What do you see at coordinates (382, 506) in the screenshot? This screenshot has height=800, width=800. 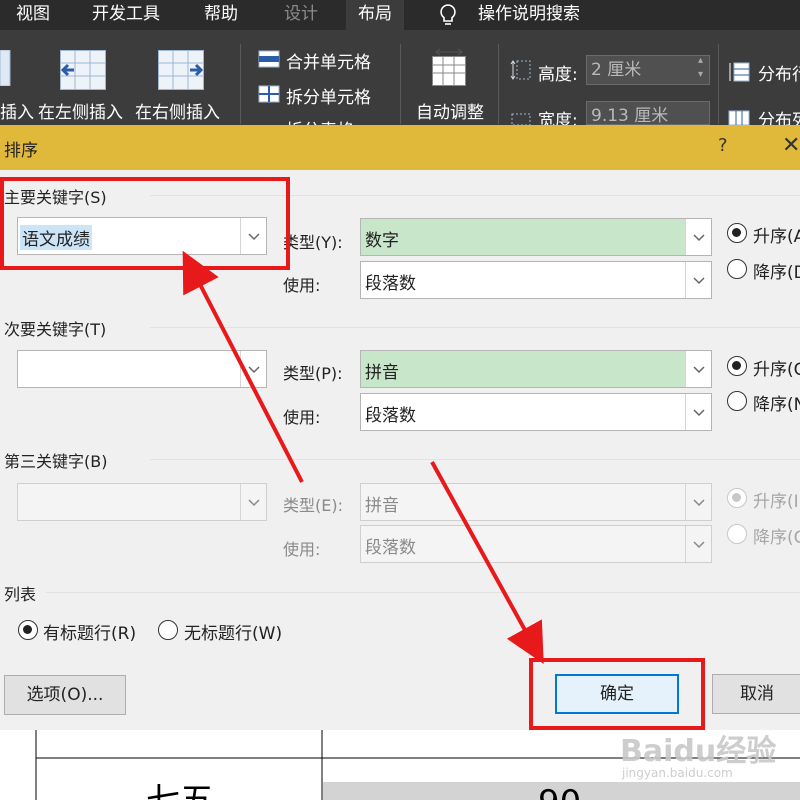 I see `third-type-value: 拼音` at bounding box center [382, 506].